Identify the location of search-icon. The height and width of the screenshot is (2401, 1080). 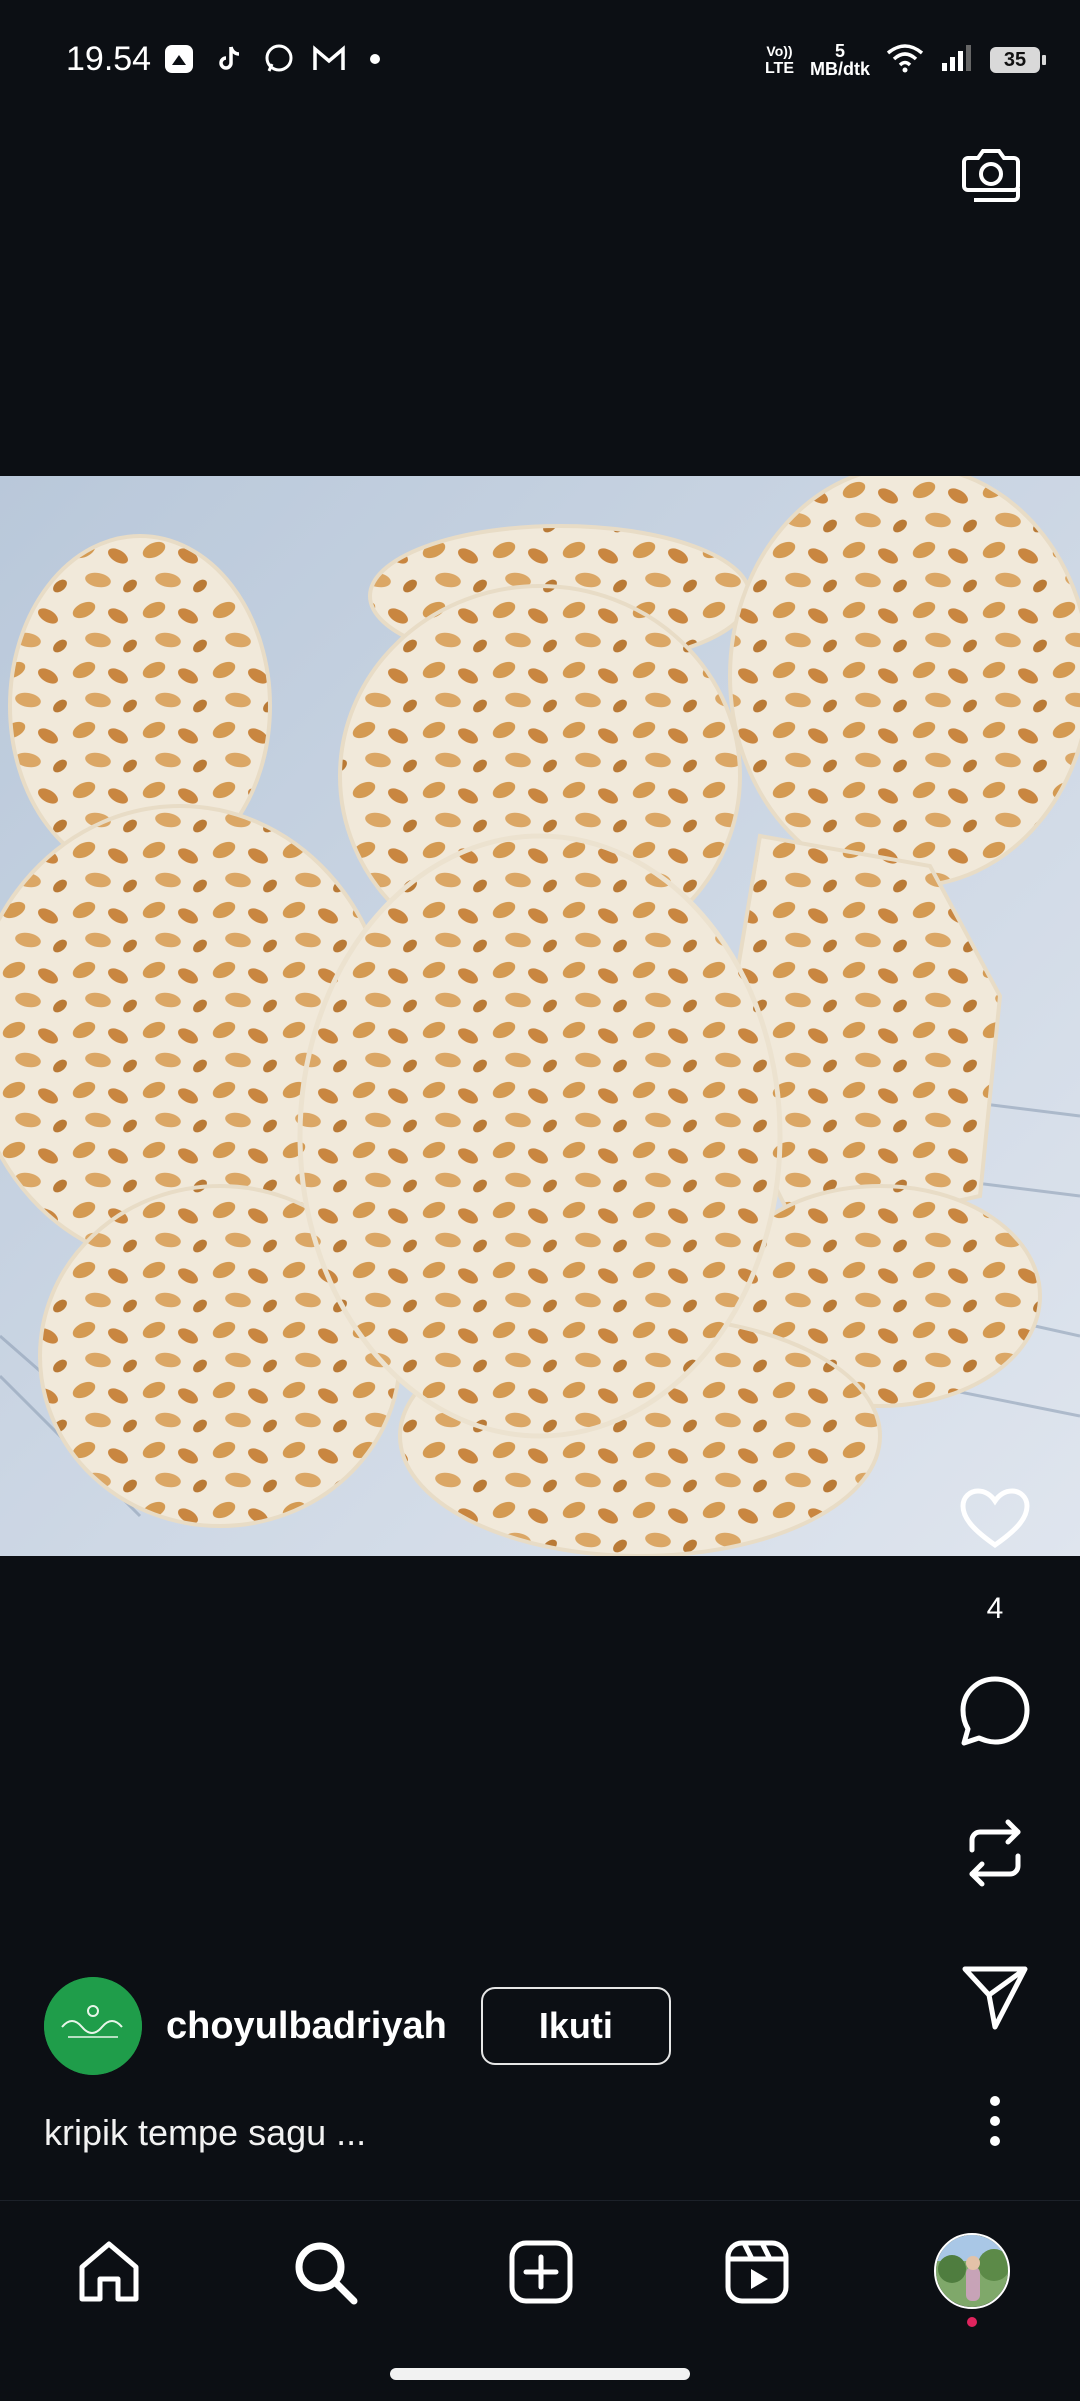
(326, 2273).